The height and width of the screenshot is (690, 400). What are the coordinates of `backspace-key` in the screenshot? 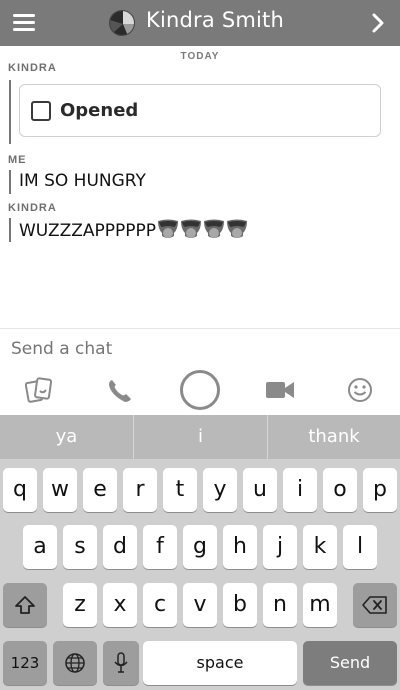 It's located at (375, 605).